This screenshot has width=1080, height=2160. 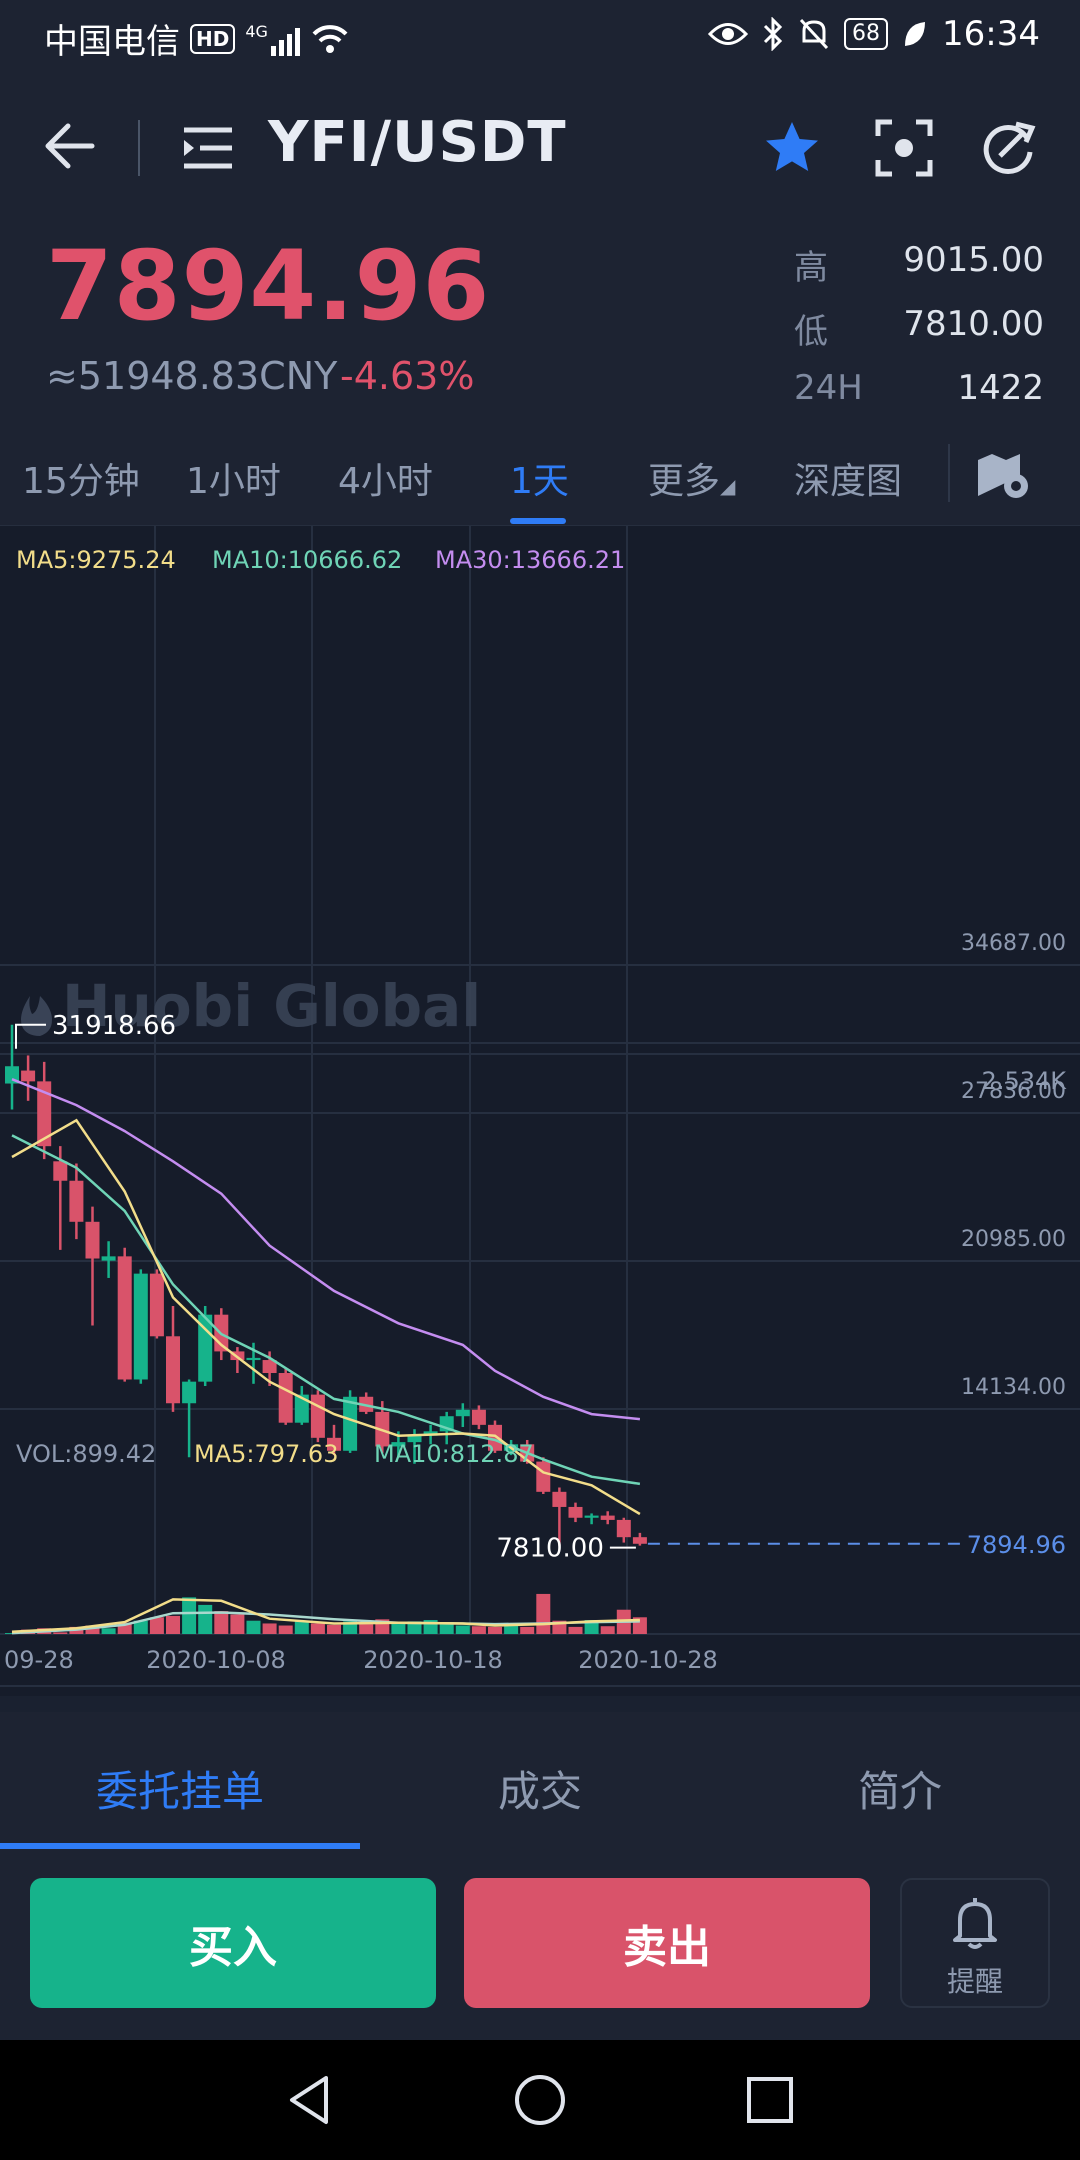 I want to click on high-marker-label: 31918.66, so click(x=114, y=1026).